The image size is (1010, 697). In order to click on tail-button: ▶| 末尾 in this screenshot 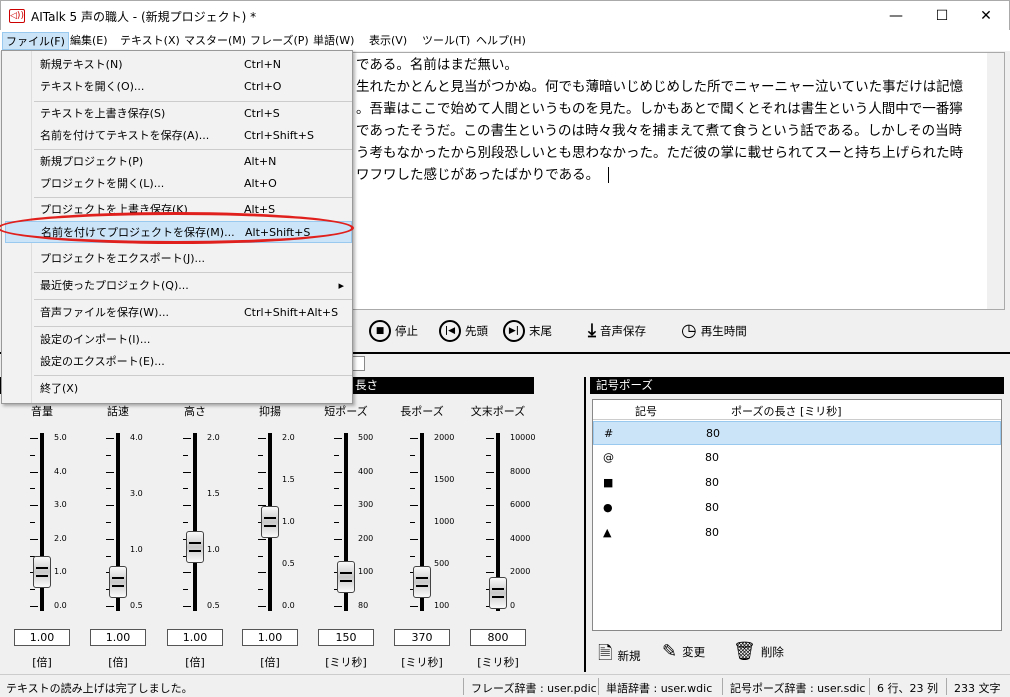, I will do `click(527, 331)`.